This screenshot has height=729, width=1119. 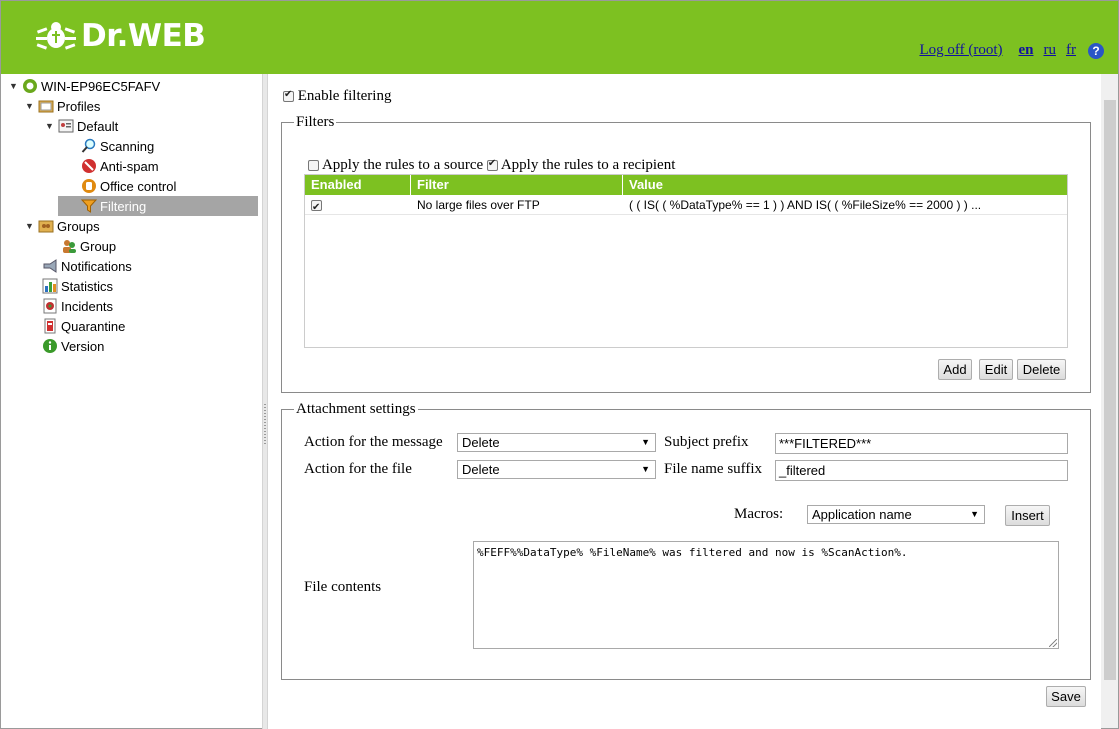 What do you see at coordinates (50, 286) in the screenshot?
I see `bar-chart-icon` at bounding box center [50, 286].